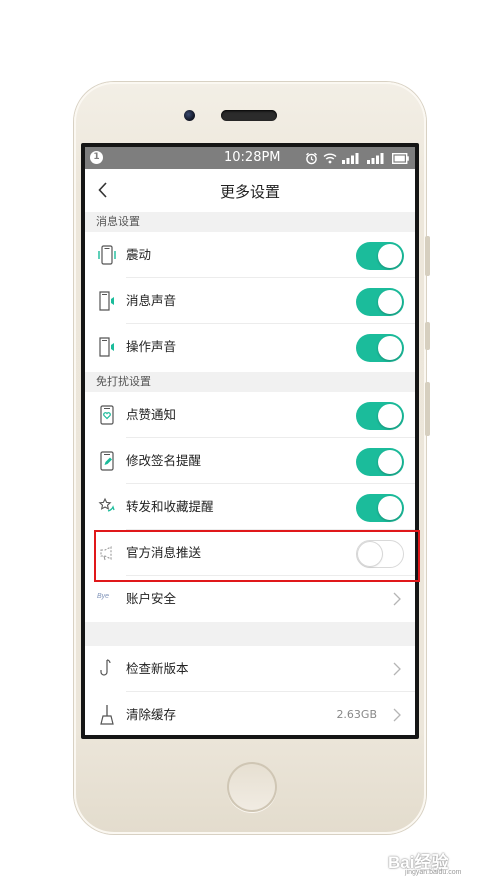 Image resolution: width=500 pixels, height=889 pixels. I want to click on signature-reminder-toggle, so click(380, 462).